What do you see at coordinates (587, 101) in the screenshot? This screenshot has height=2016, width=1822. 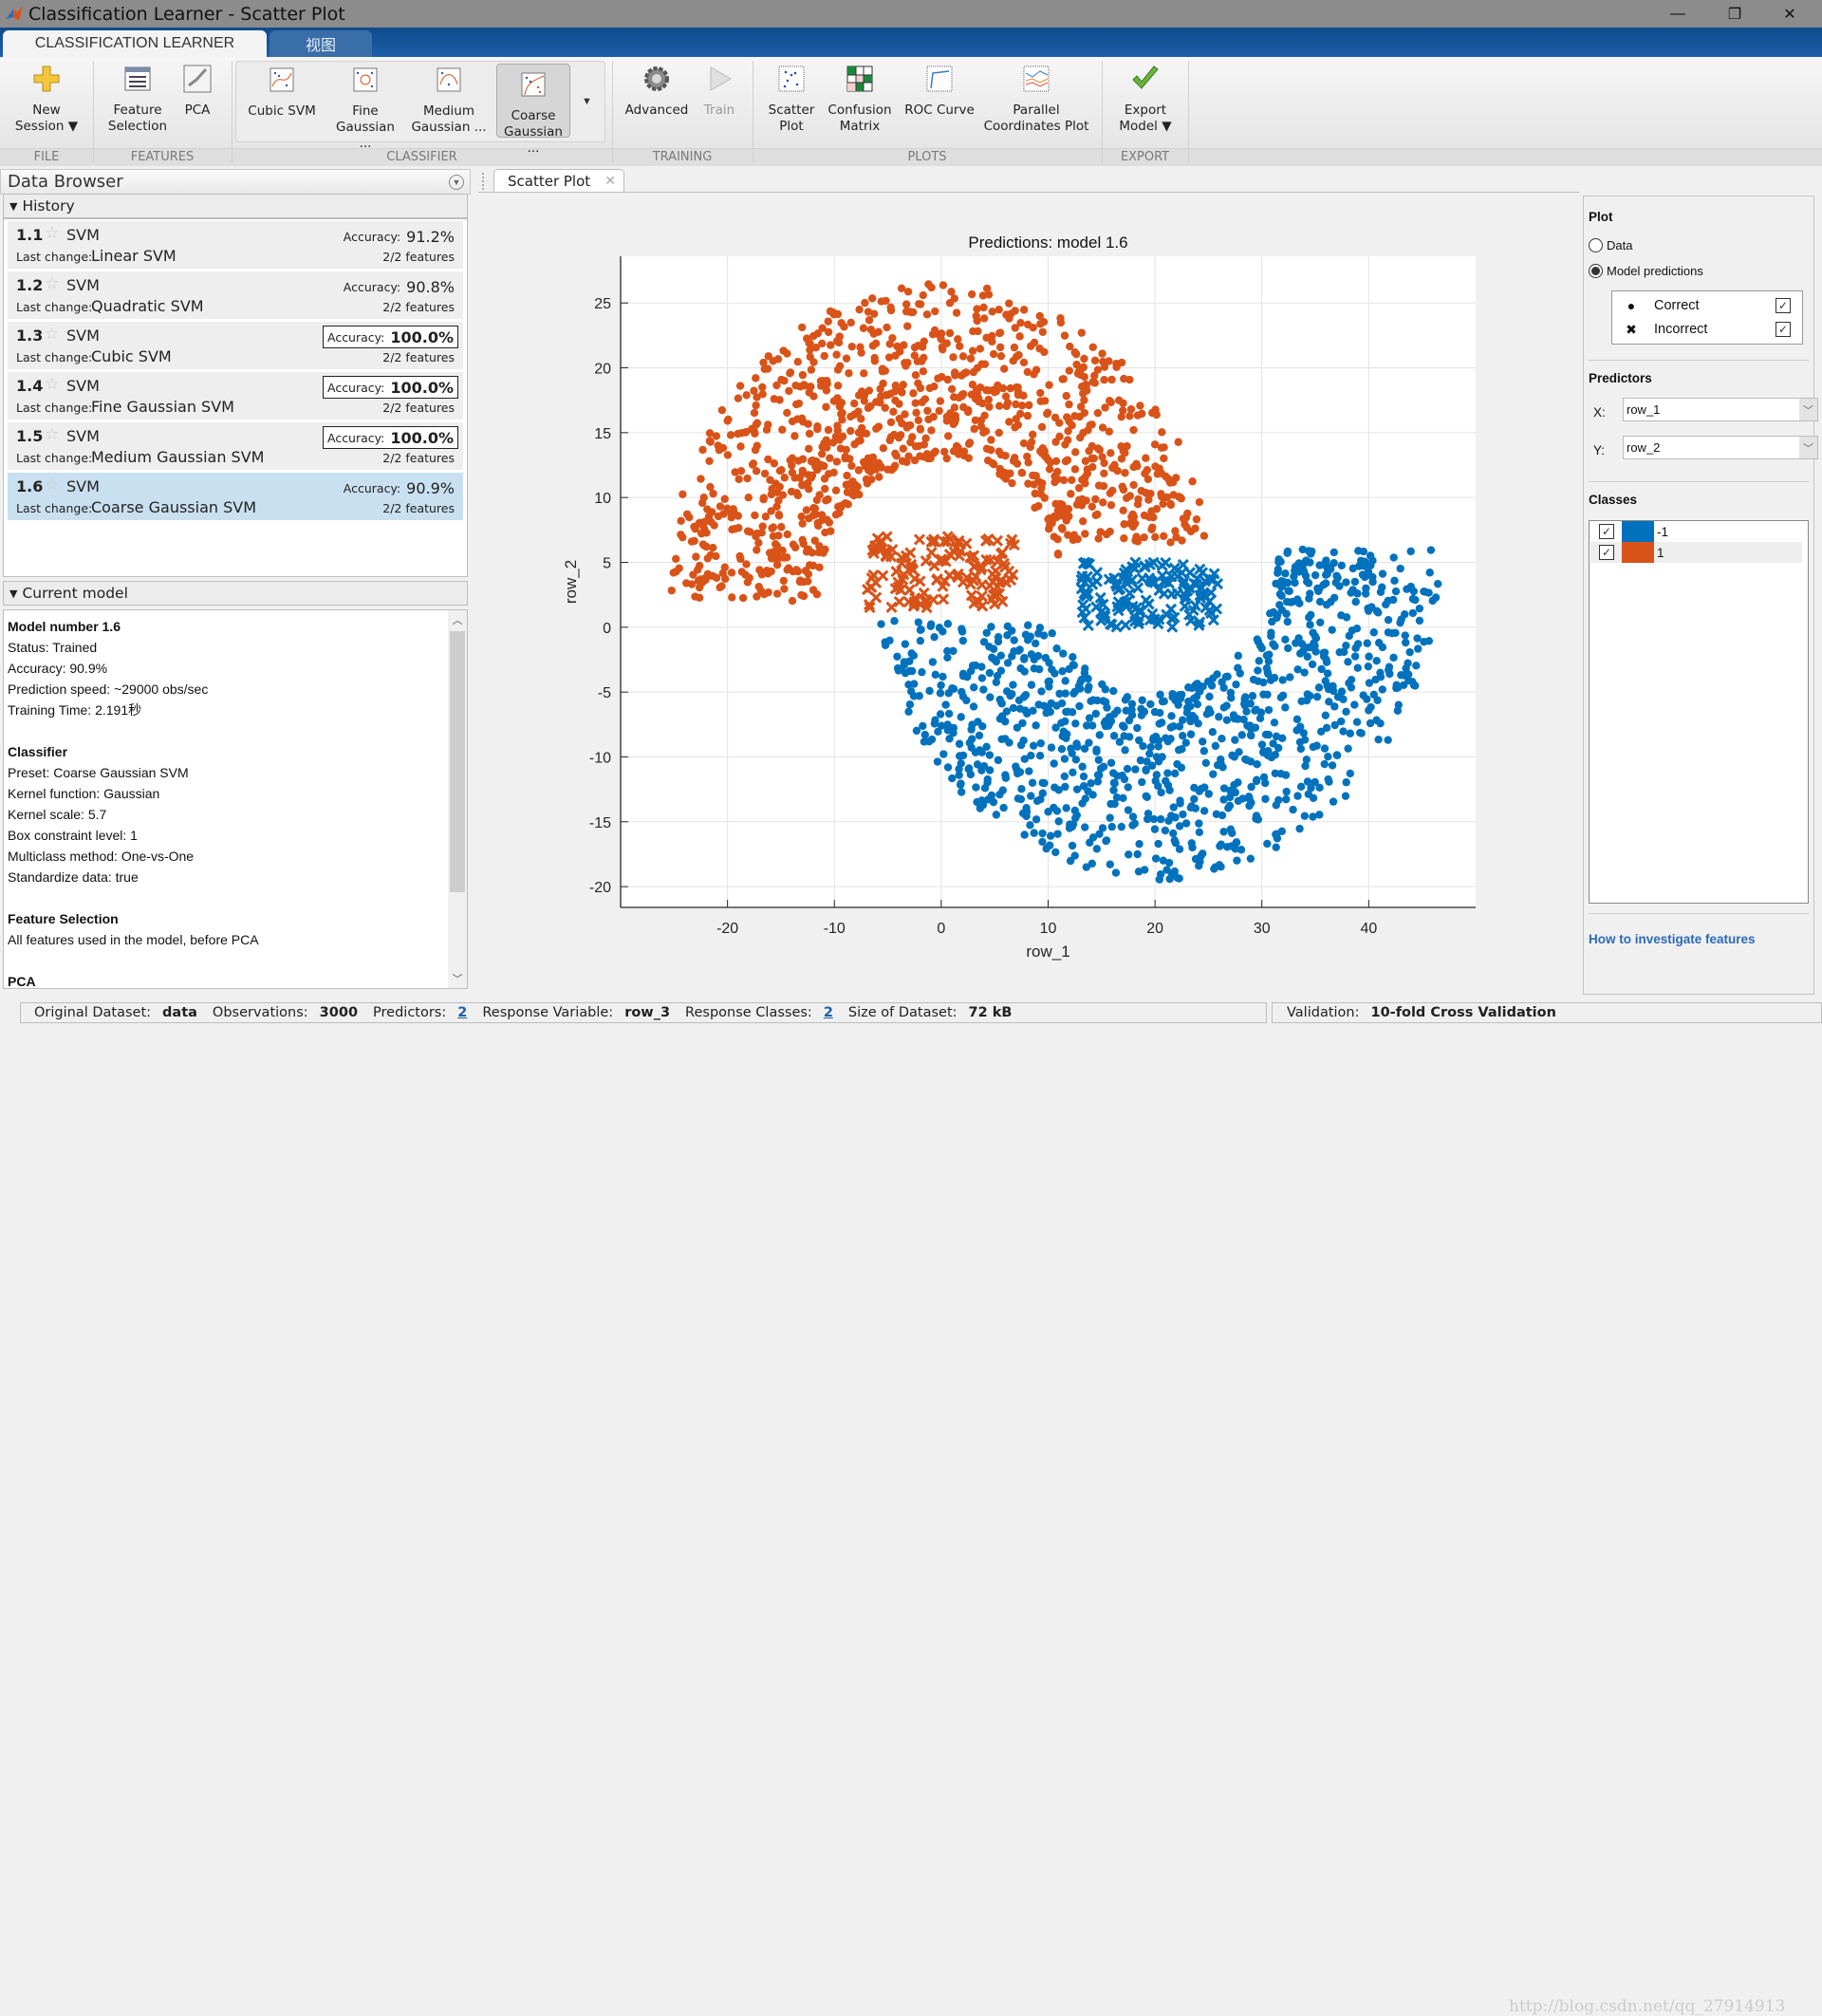 I see `gallery-expand-icon: ▼` at bounding box center [587, 101].